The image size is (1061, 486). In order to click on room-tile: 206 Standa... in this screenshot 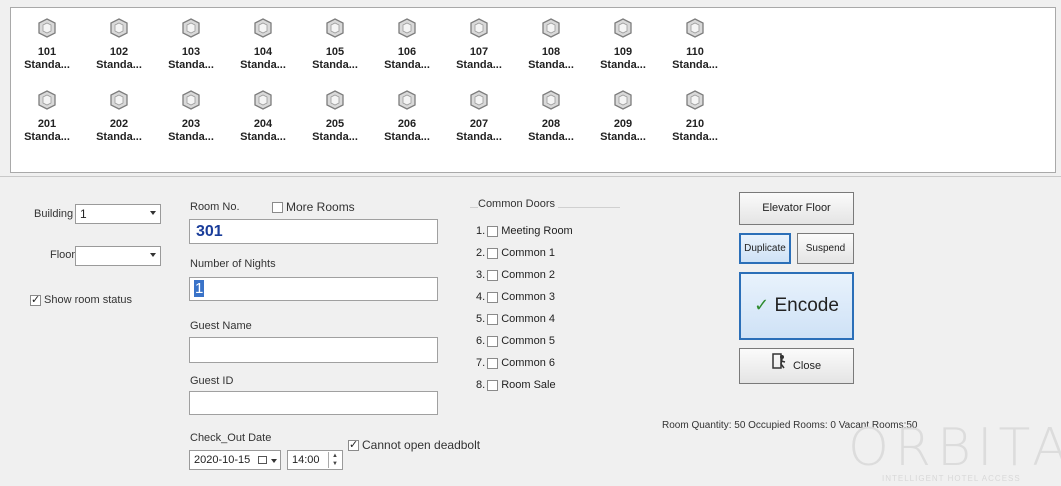, I will do `click(407, 114)`.